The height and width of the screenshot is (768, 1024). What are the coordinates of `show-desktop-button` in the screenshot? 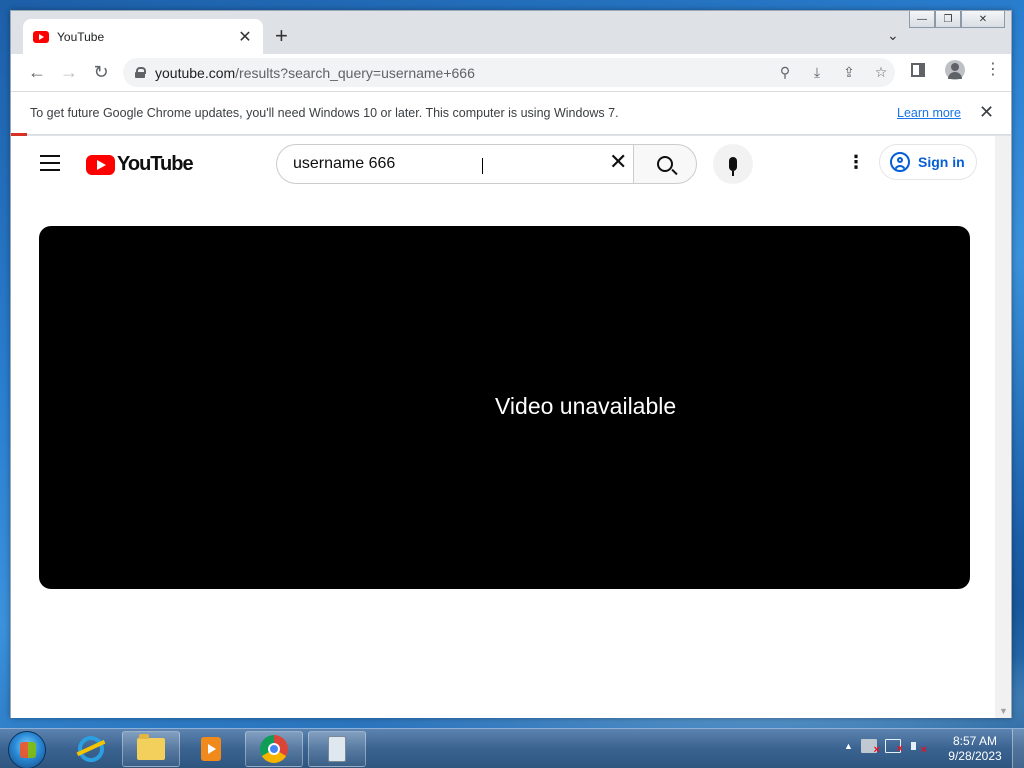 It's located at (1018, 748).